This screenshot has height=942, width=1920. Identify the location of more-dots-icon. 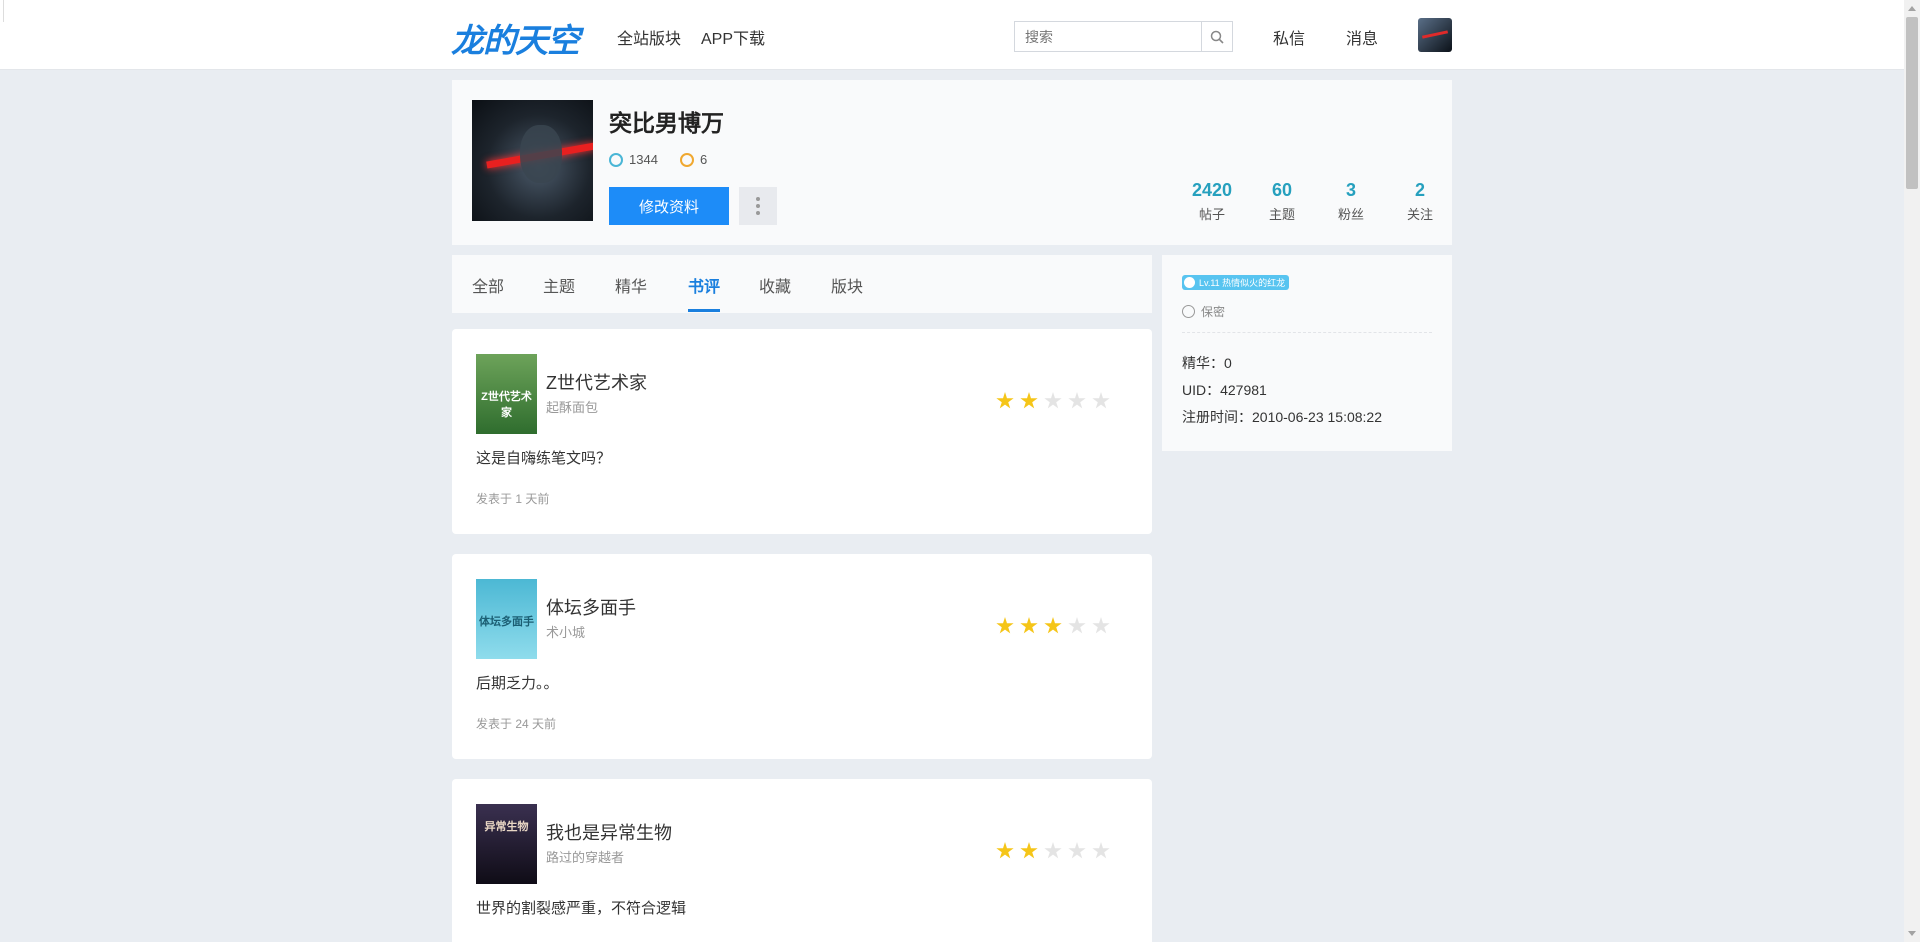
(758, 199).